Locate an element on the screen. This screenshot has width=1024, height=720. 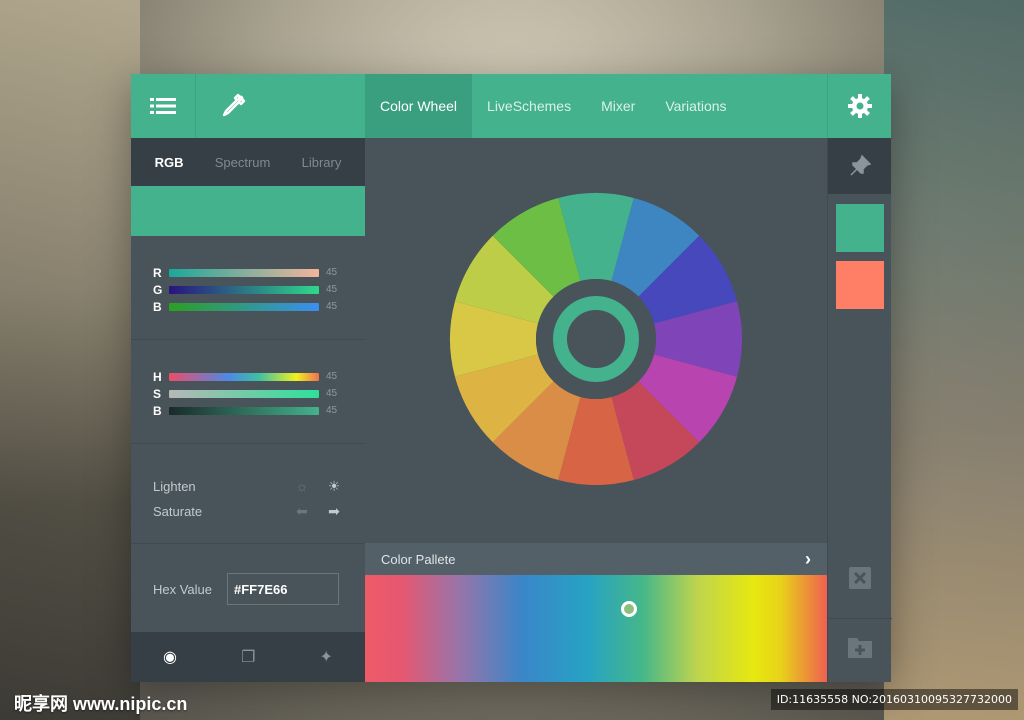
hex-label: Hex Value is located at coordinates (183, 589).